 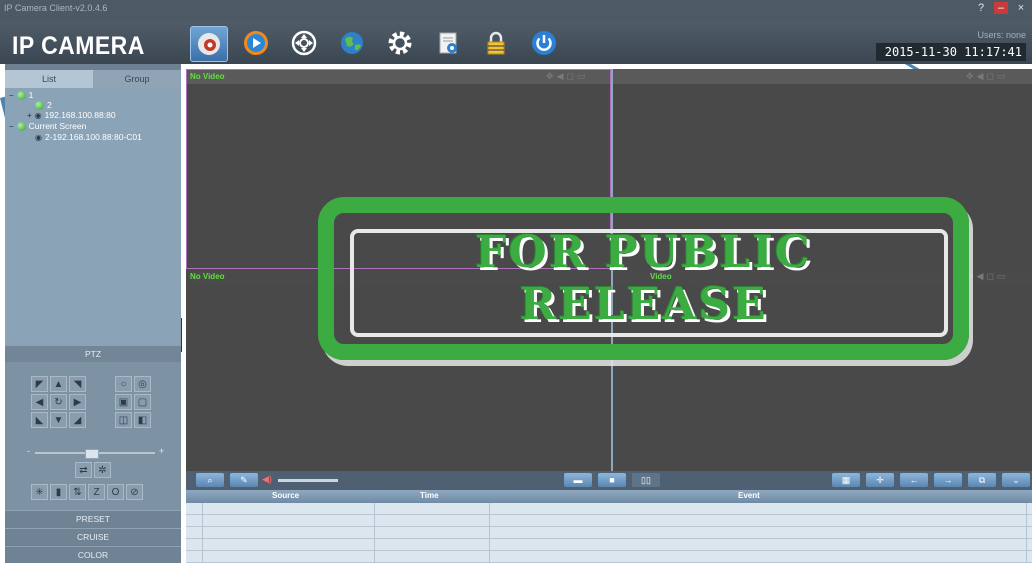 I want to click on focus-far-button: ▢, so click(x=142, y=402).